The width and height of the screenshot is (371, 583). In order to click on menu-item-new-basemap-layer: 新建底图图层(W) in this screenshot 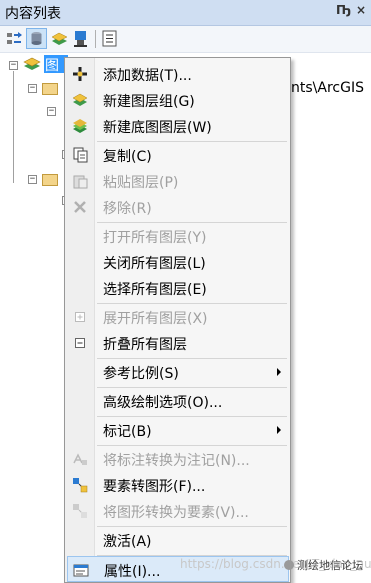, I will do `click(177, 126)`.